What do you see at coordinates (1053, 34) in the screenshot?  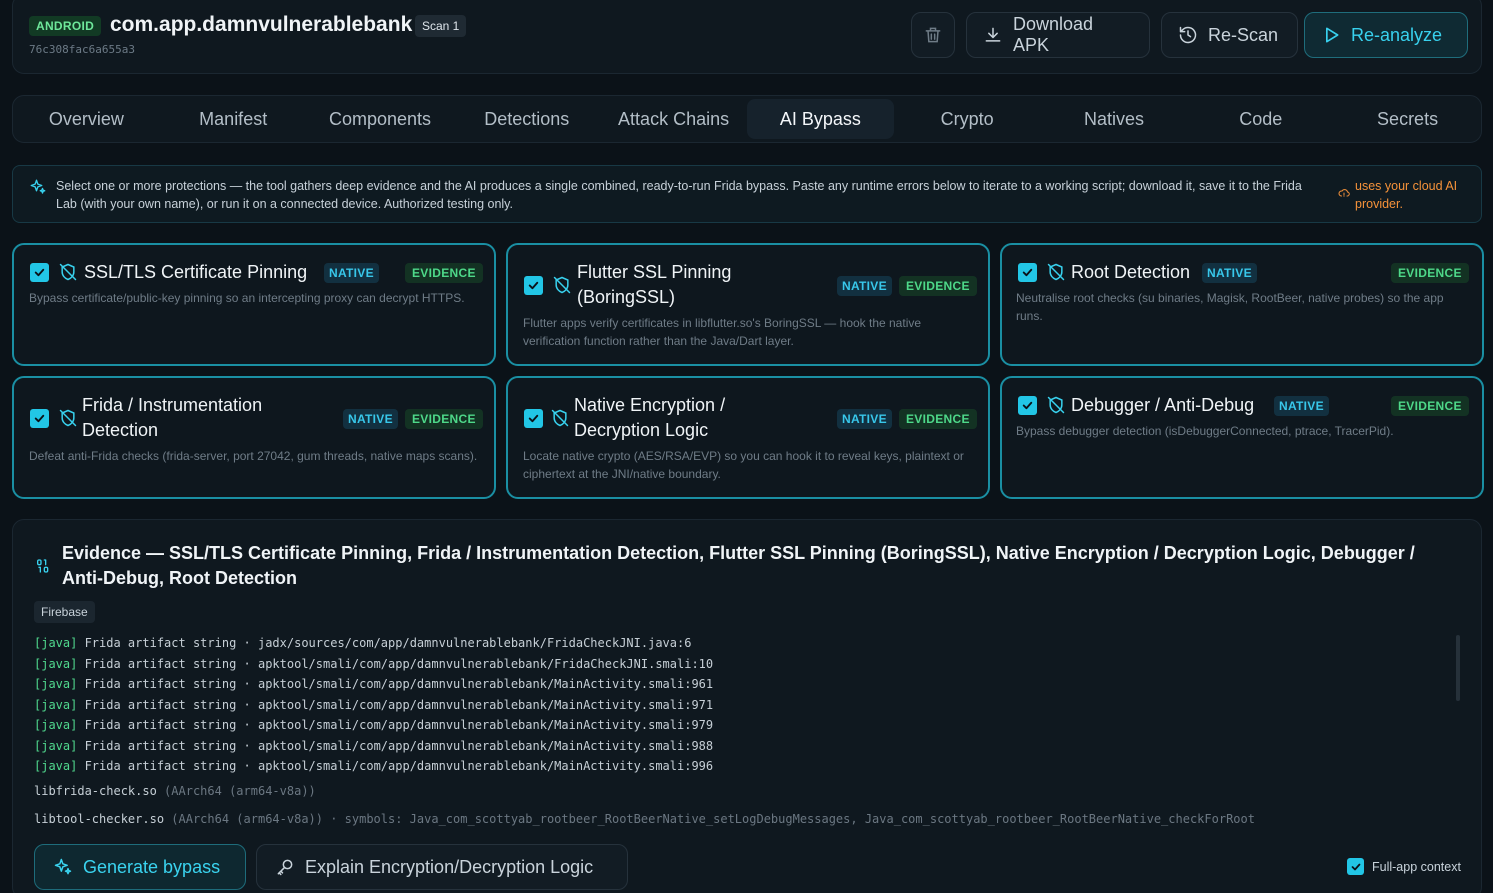 I see `download-apk-label: Download APK` at bounding box center [1053, 34].